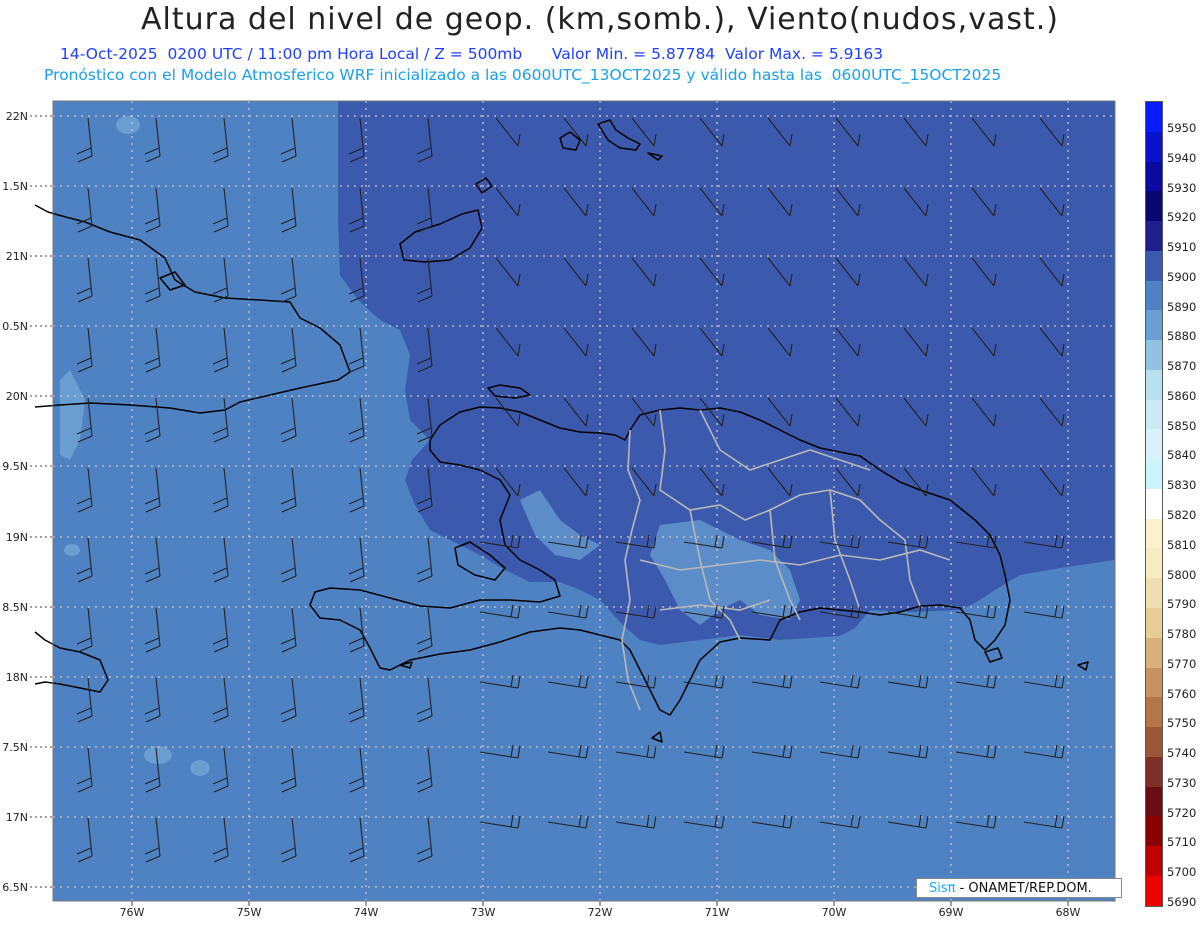 The width and height of the screenshot is (1200, 927). Describe the element at coordinates (1182, 485) in the screenshot. I see `colorbar-label: 5830` at that location.